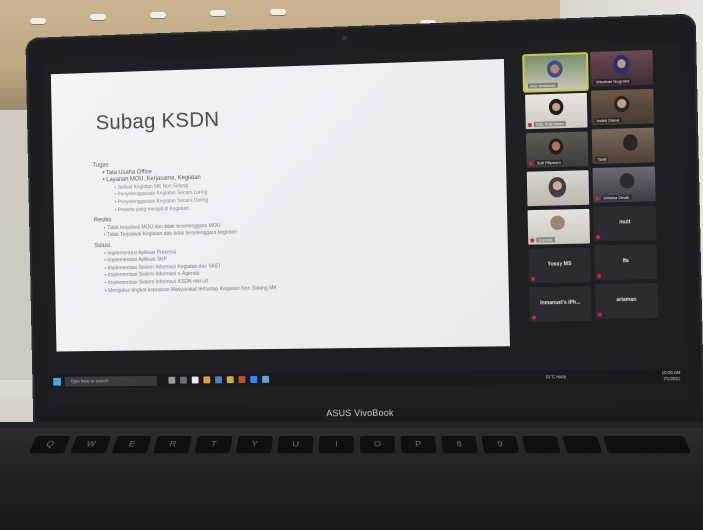  I want to click on keyboard-key: R, so click(173, 444).